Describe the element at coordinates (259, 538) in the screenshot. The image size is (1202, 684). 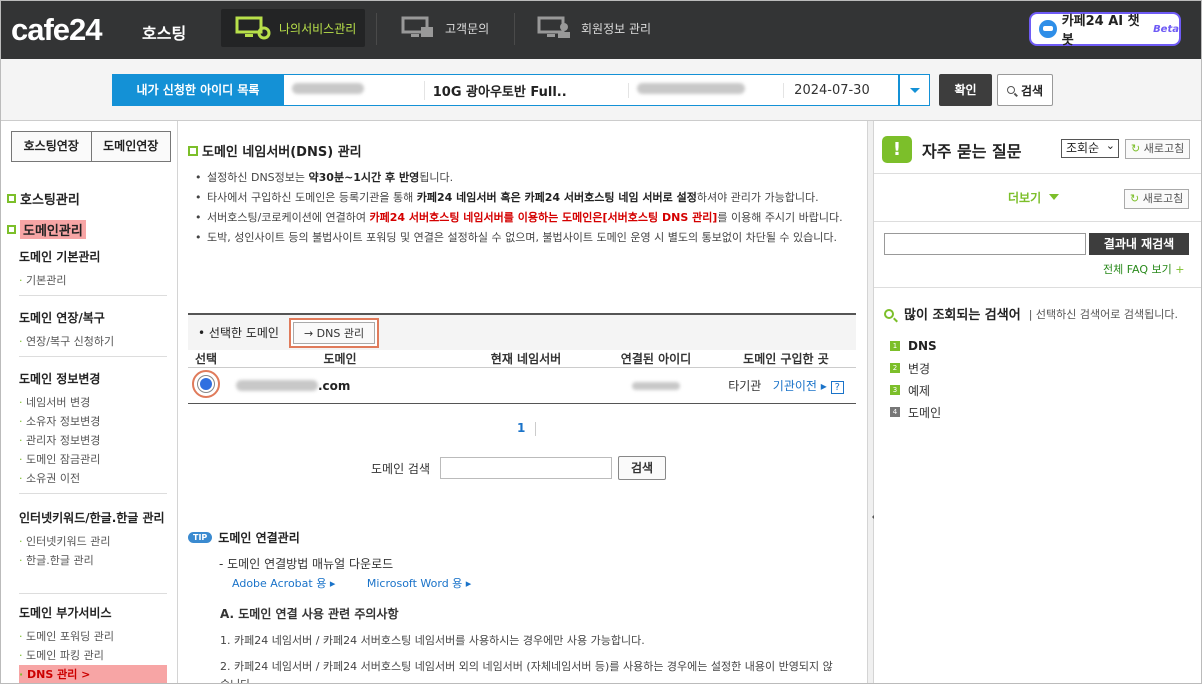
I see `tip-title-text: 도메인 연결관리` at that location.